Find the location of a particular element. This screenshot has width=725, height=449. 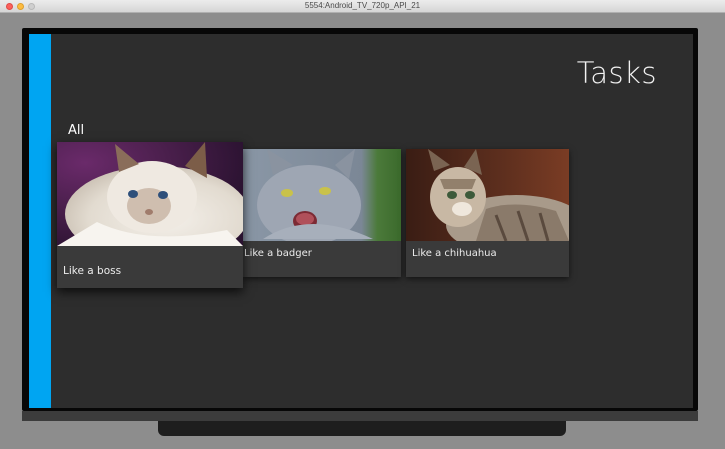

card-like-a-chihuahua: Like a chihuahua is located at coordinates (487, 213).